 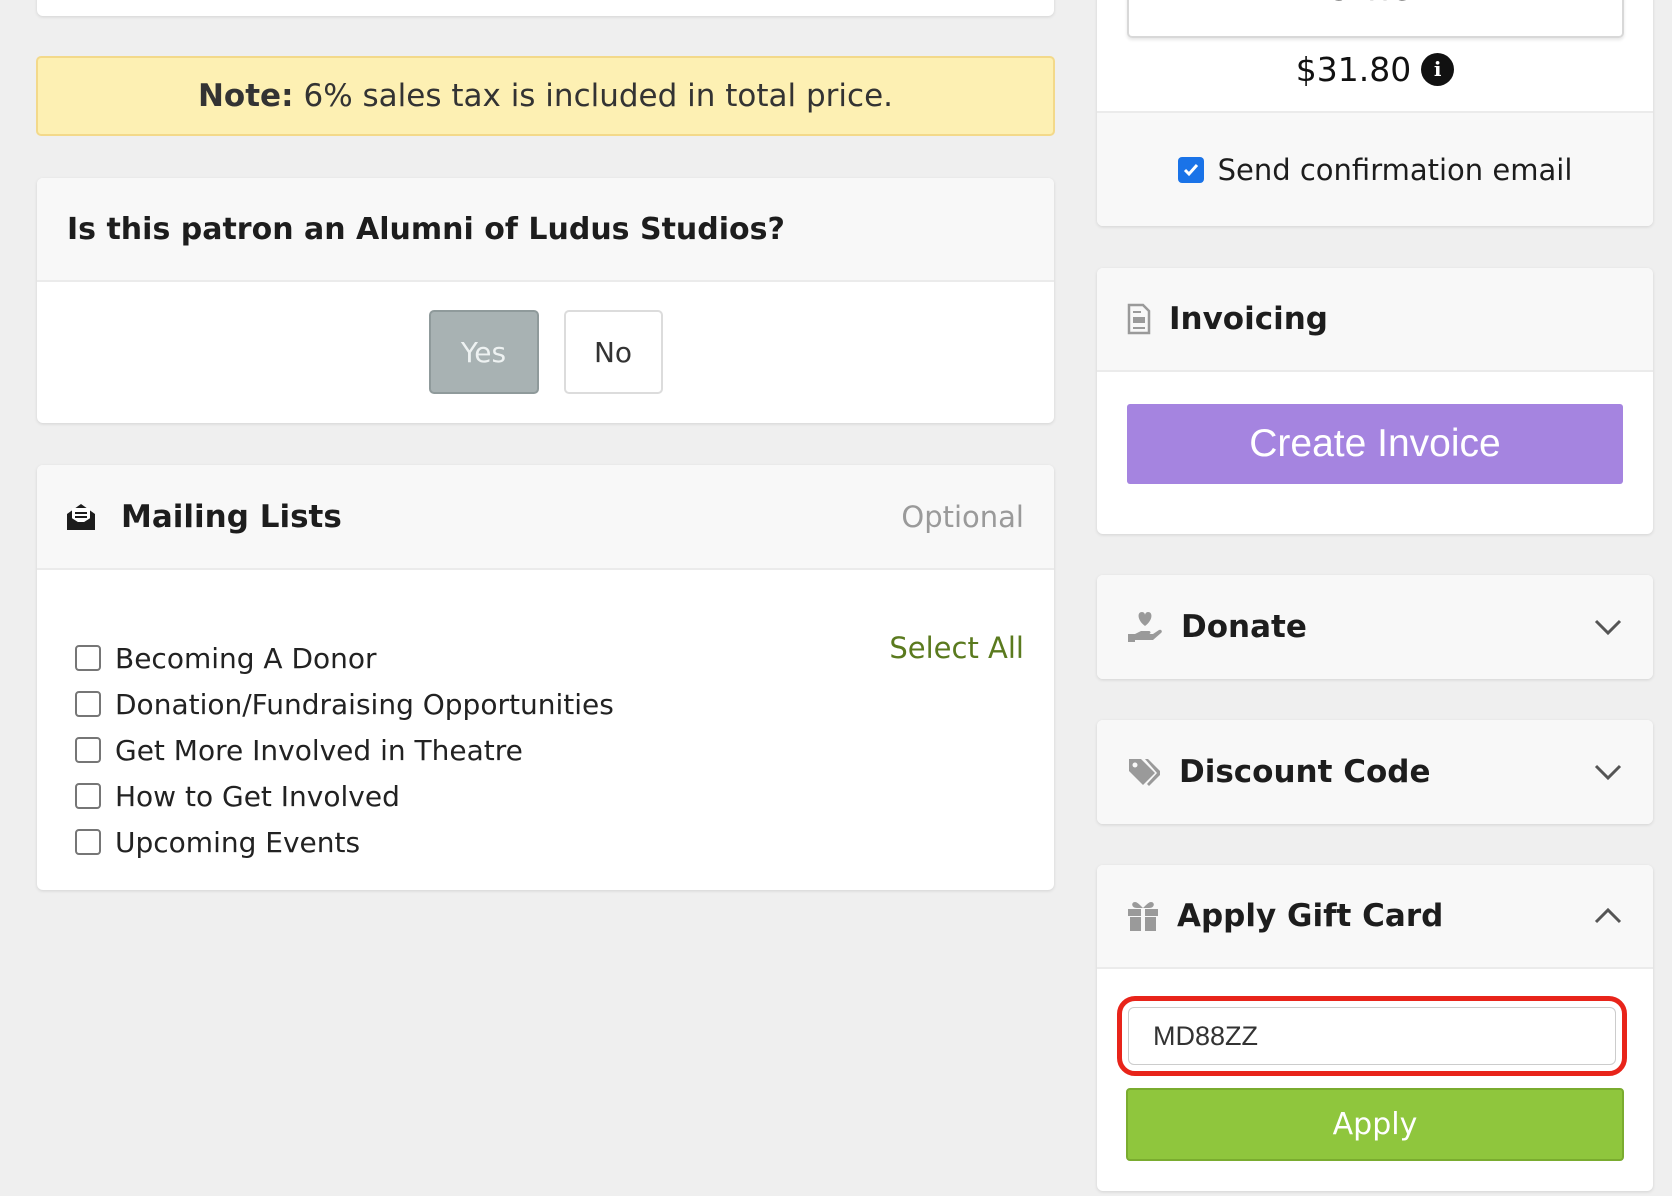 I want to click on yes-no-group: Yes No, so click(x=545, y=352).